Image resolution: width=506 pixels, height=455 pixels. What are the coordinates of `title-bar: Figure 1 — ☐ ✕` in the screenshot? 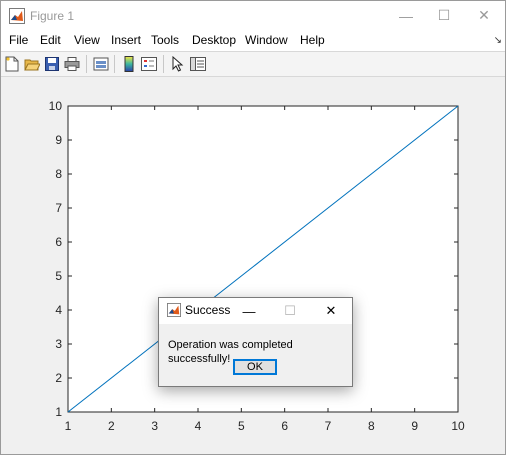 It's located at (253, 15).